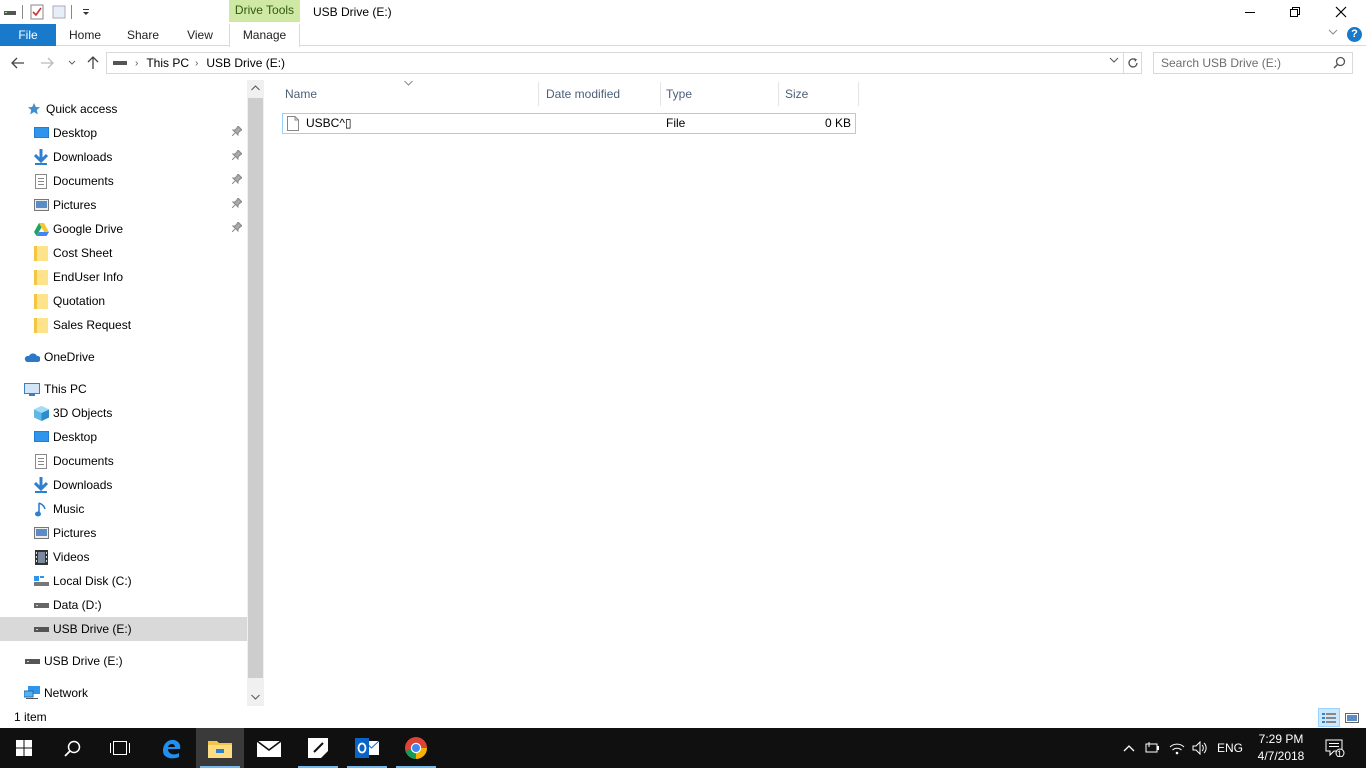 The height and width of the screenshot is (768, 1366). I want to click on nav-pc-videos: Videos, so click(123, 557).